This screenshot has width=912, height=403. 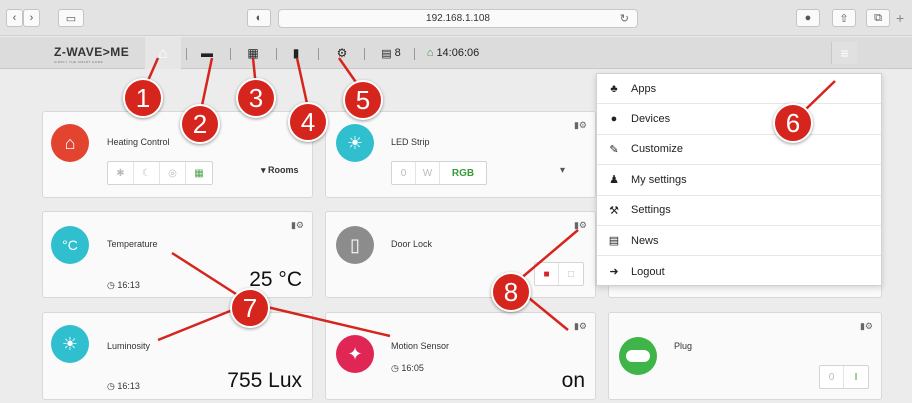 What do you see at coordinates (793, 123) in the screenshot?
I see `callout-6: 6` at bounding box center [793, 123].